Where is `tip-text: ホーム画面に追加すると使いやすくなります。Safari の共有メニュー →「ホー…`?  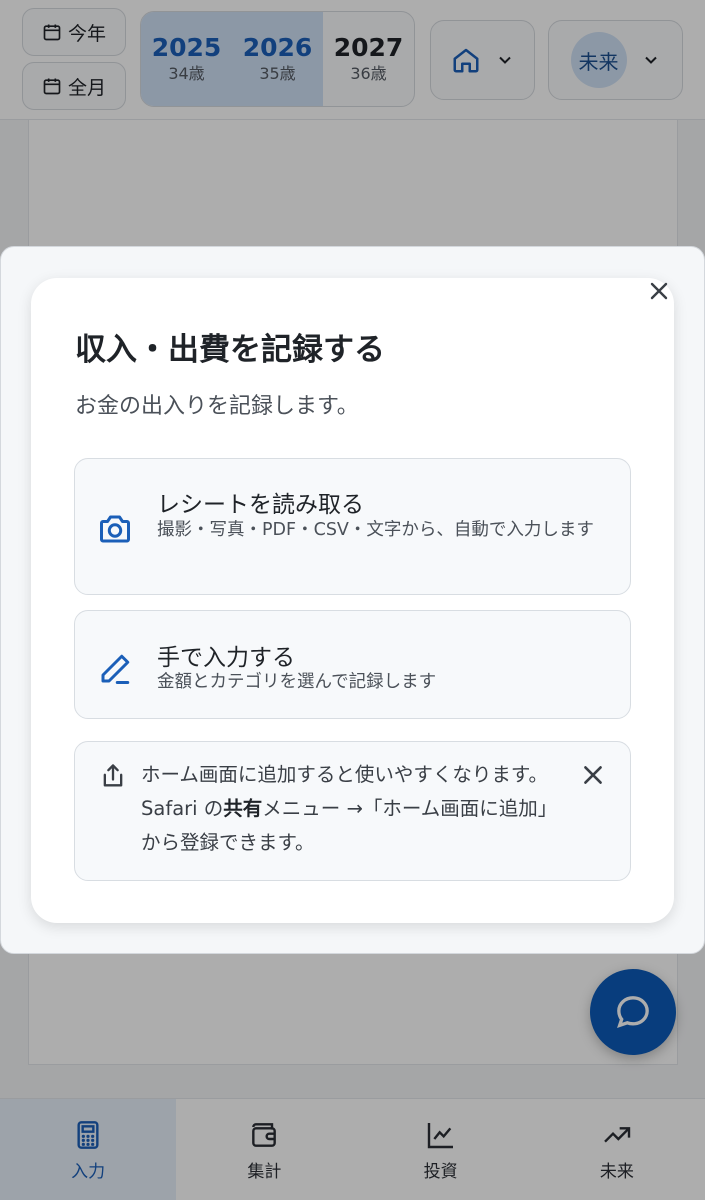
tip-text: ホーム画面に追加すると使いやすくなります。Safari の共有メニュー →「ホー… is located at coordinates (356, 809).